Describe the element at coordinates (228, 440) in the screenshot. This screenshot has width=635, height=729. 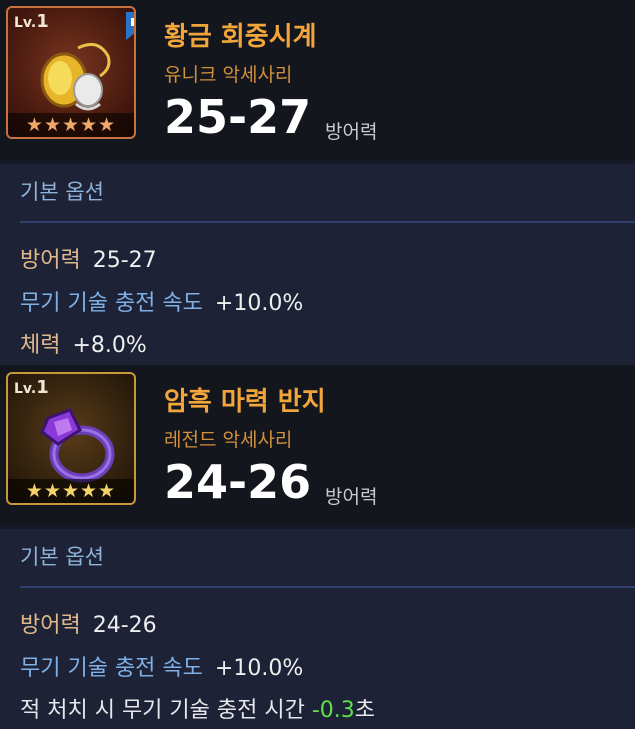
I see `item-category: 레전드 악세사리` at that location.